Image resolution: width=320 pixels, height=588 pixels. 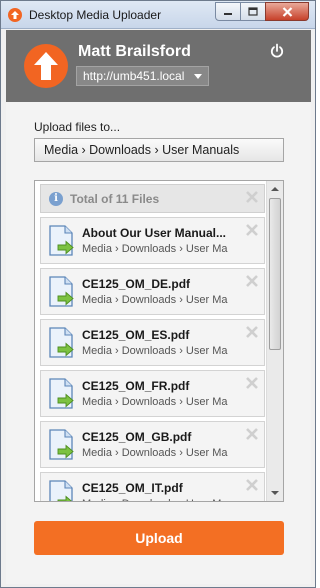 I want to click on minimize-icon, so click(x=228, y=13).